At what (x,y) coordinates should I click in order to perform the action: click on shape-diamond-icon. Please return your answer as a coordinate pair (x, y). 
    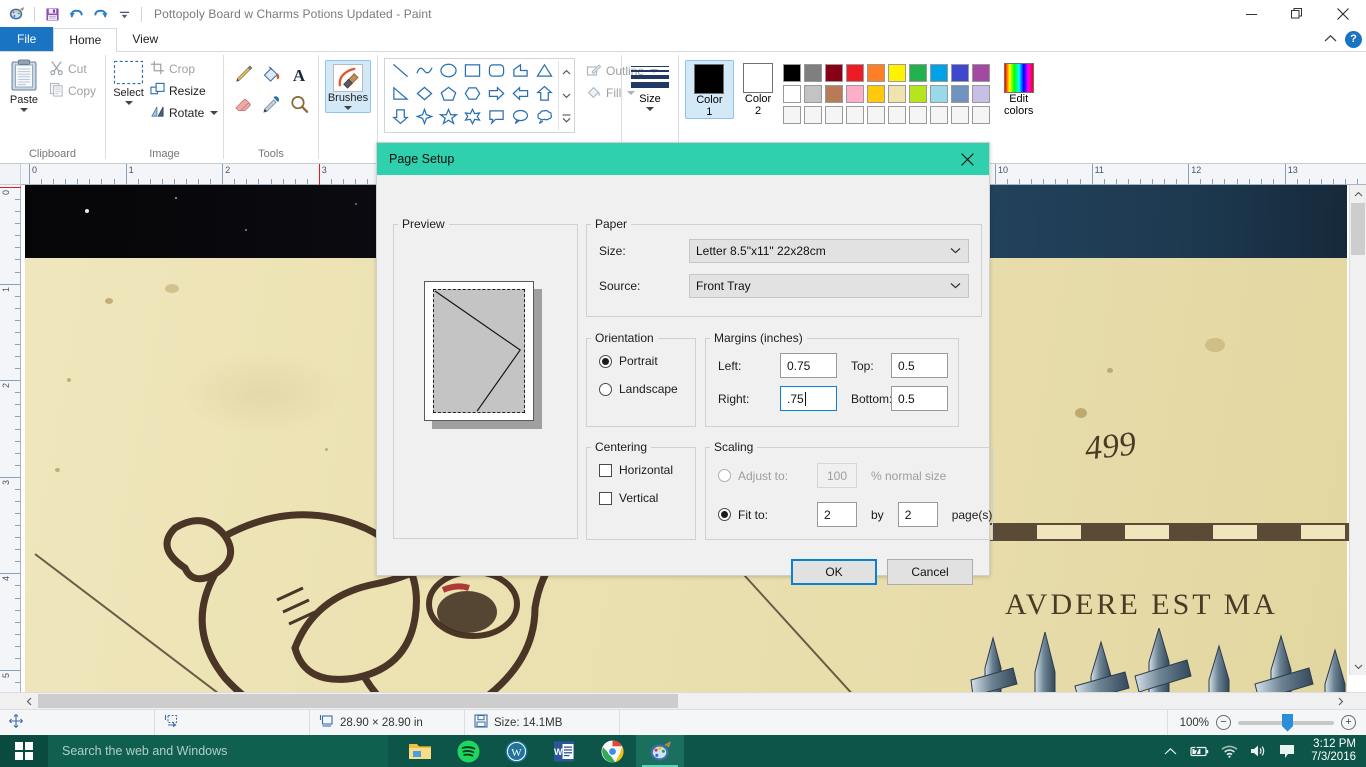
    Looking at the image, I should click on (424, 96).